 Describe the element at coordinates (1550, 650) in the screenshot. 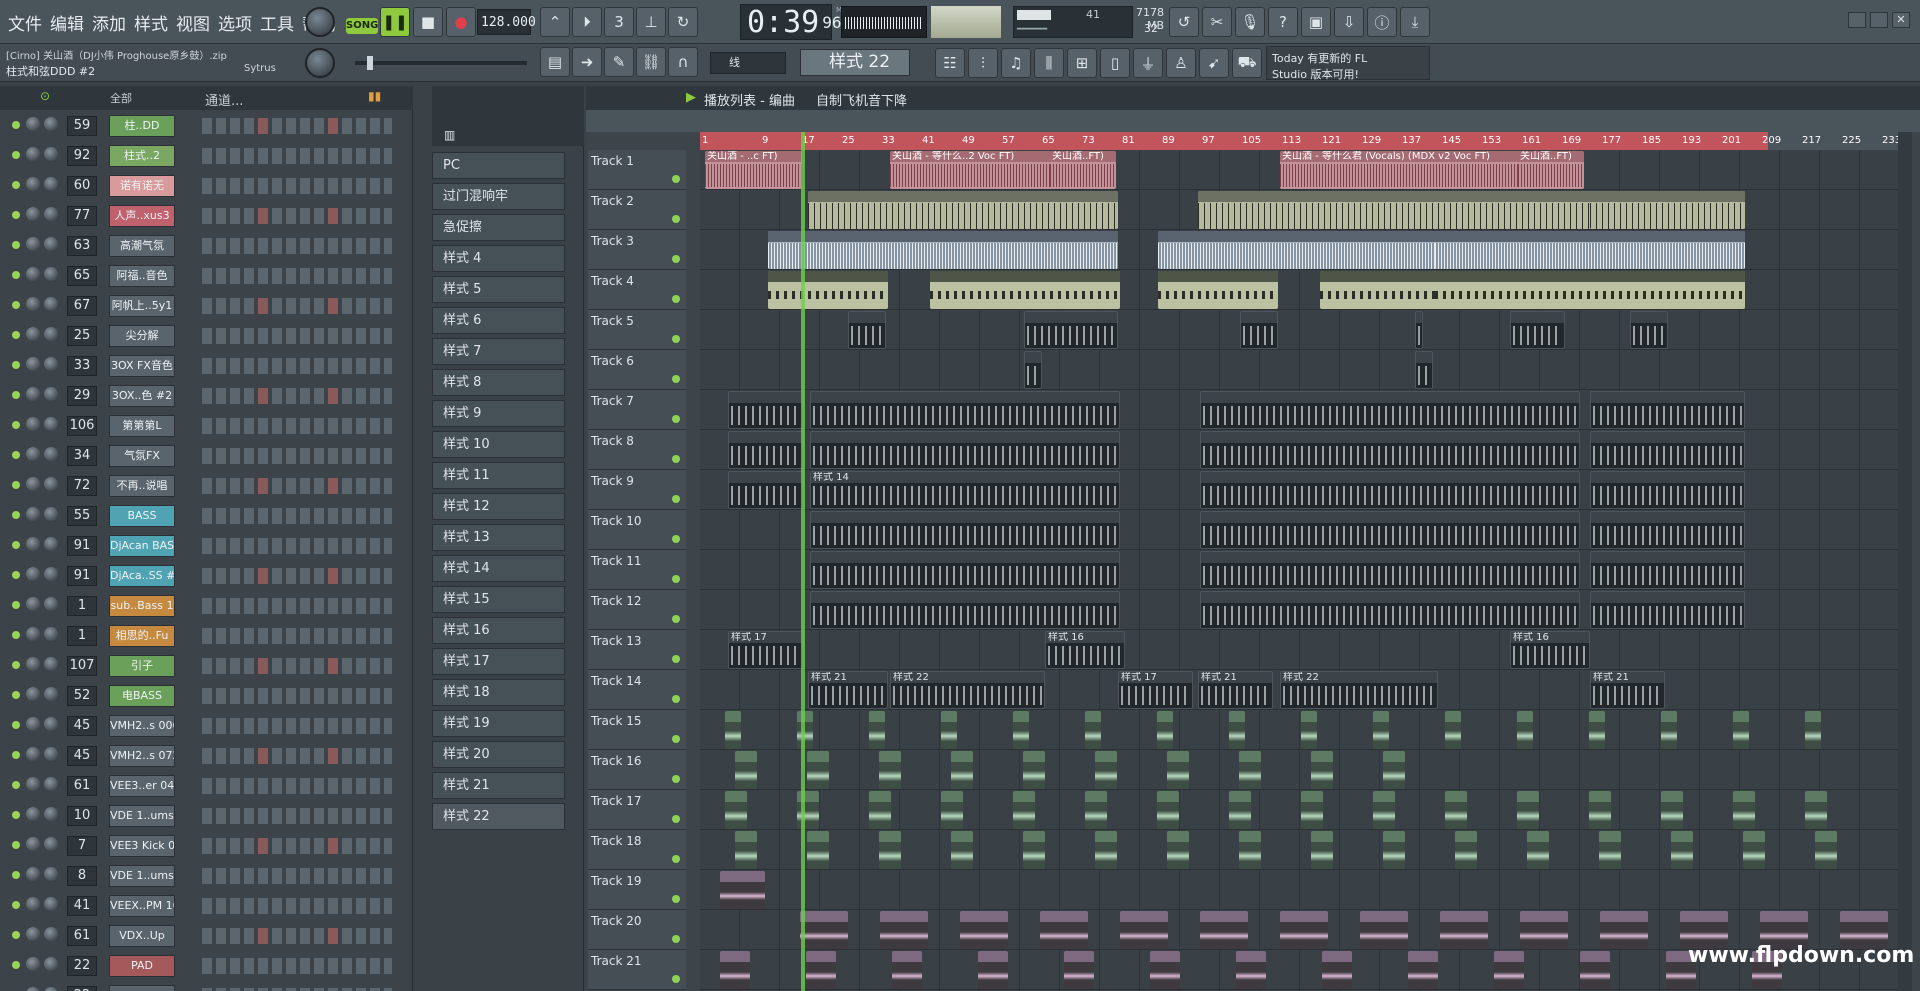

I see `playlist-clip: 样式 16` at that location.